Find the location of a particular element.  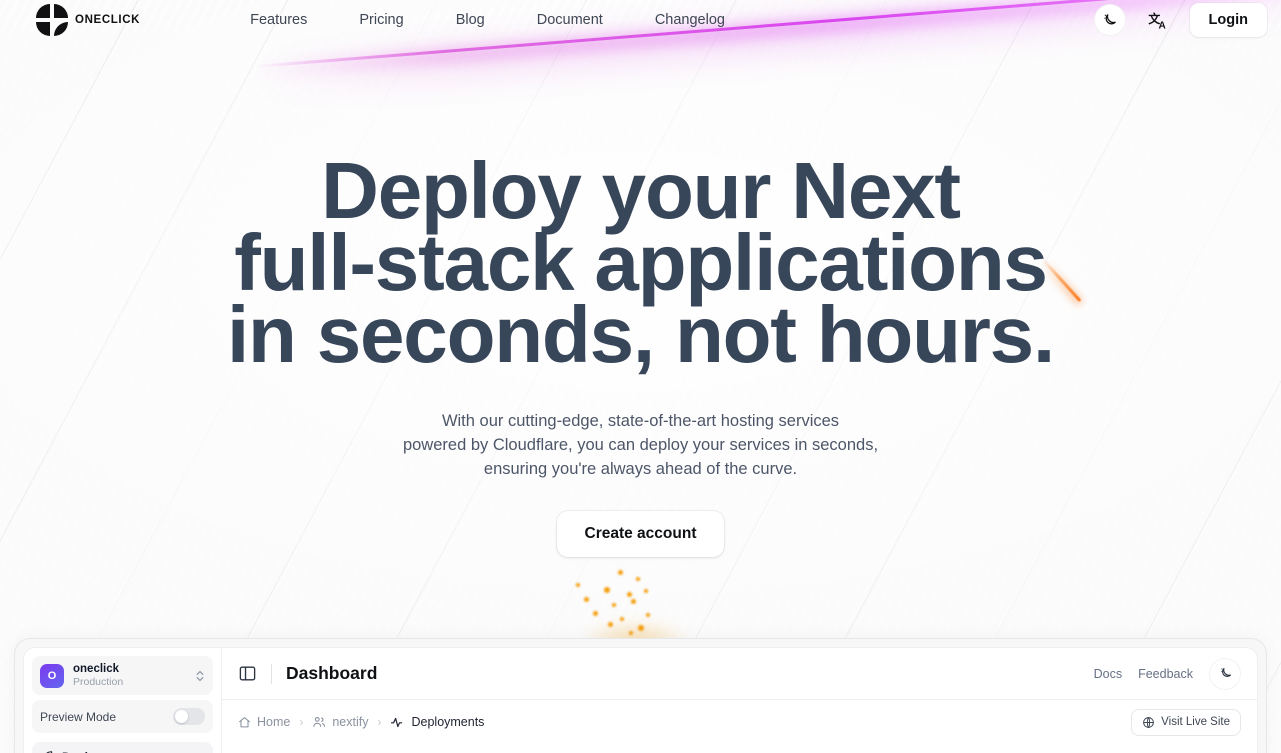

project-switcher: O oneclick Production is located at coordinates (122, 676).